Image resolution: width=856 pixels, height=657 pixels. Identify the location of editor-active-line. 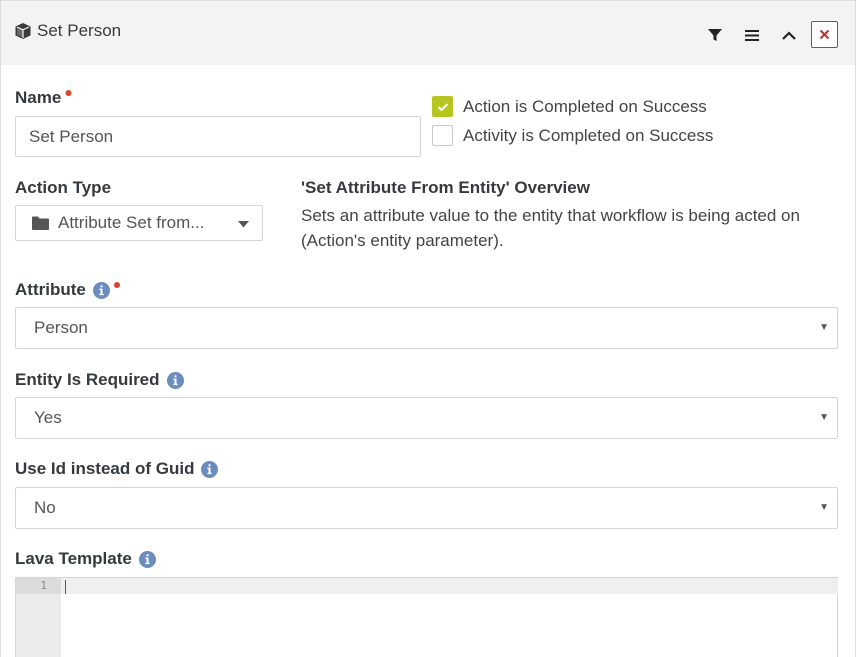
(449, 586).